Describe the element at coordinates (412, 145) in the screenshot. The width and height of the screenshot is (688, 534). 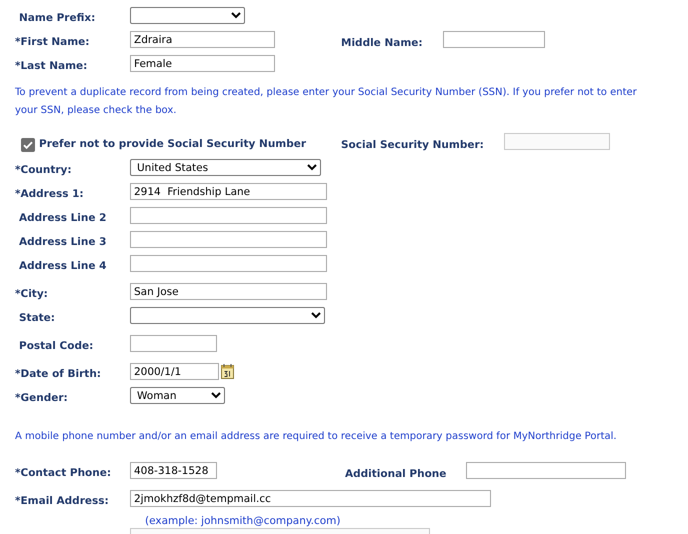
I see `field-label: Social Security Number:` at that location.